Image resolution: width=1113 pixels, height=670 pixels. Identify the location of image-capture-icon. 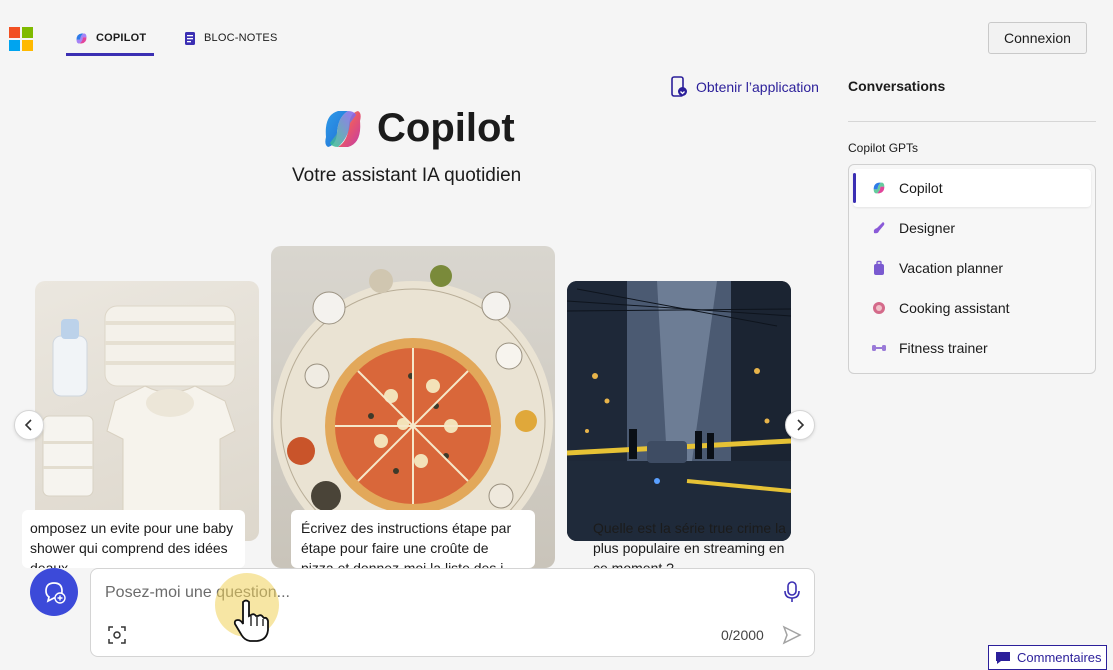
(117, 635).